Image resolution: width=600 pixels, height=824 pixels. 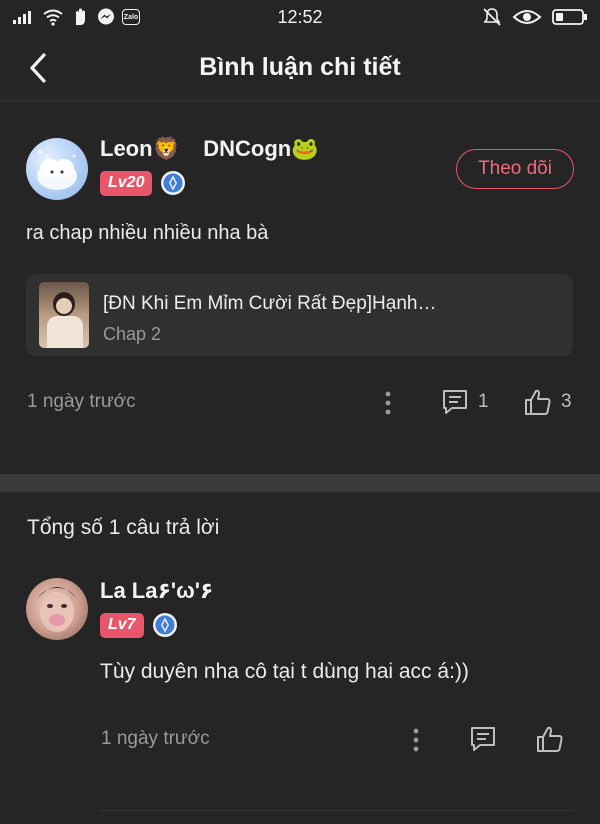 I want to click on zalo-icon: Zalo, so click(x=131, y=17).